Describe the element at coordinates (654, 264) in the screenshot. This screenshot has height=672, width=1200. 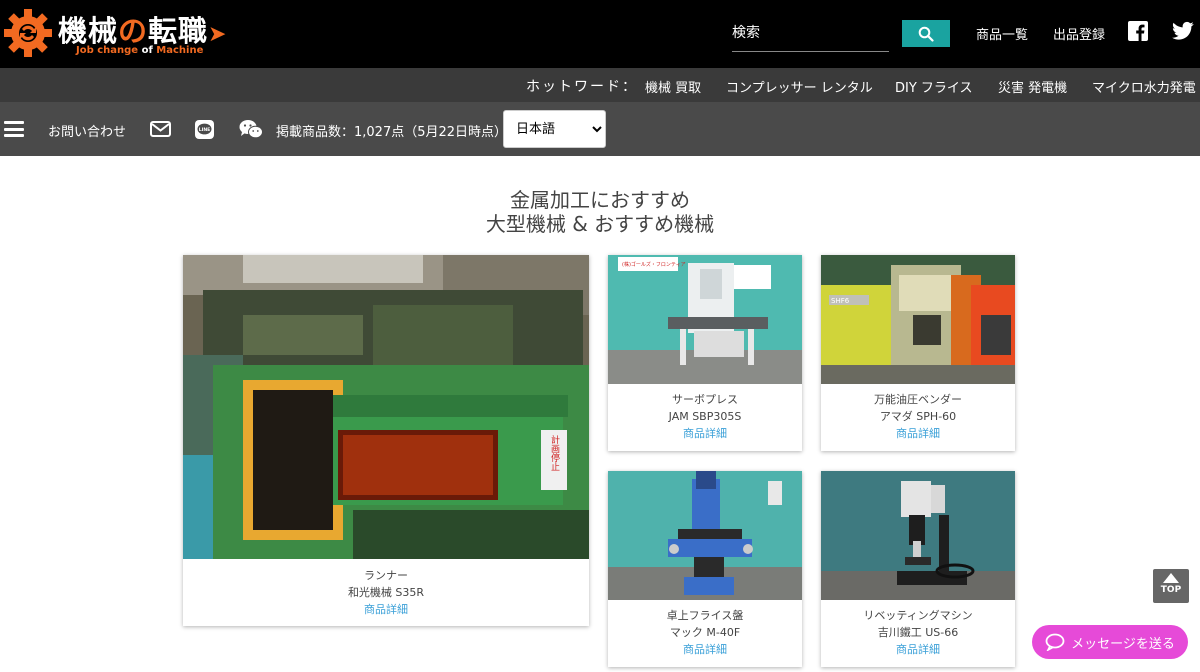
I see `press-sign-text: (株)ゴールズ・フロンティア` at that location.